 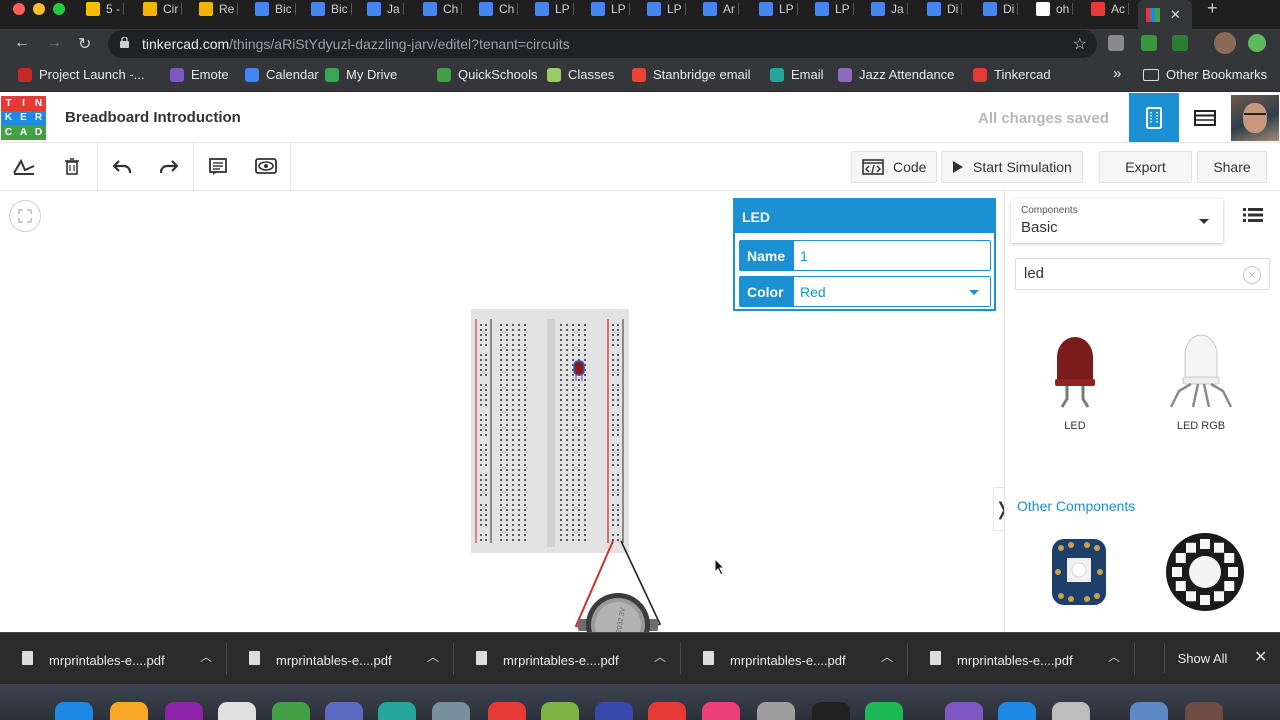 I want to click on browser-tab: Cir, so click(x=163, y=8).